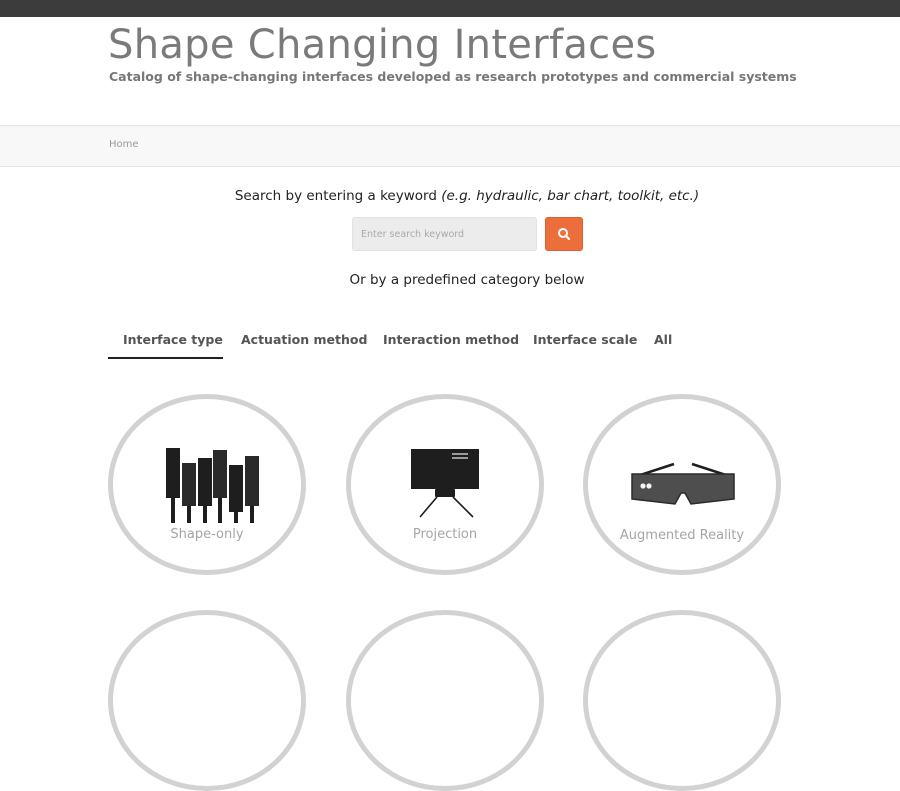 The height and width of the screenshot is (791, 900). What do you see at coordinates (444, 234) in the screenshot?
I see `search-input` at bounding box center [444, 234].